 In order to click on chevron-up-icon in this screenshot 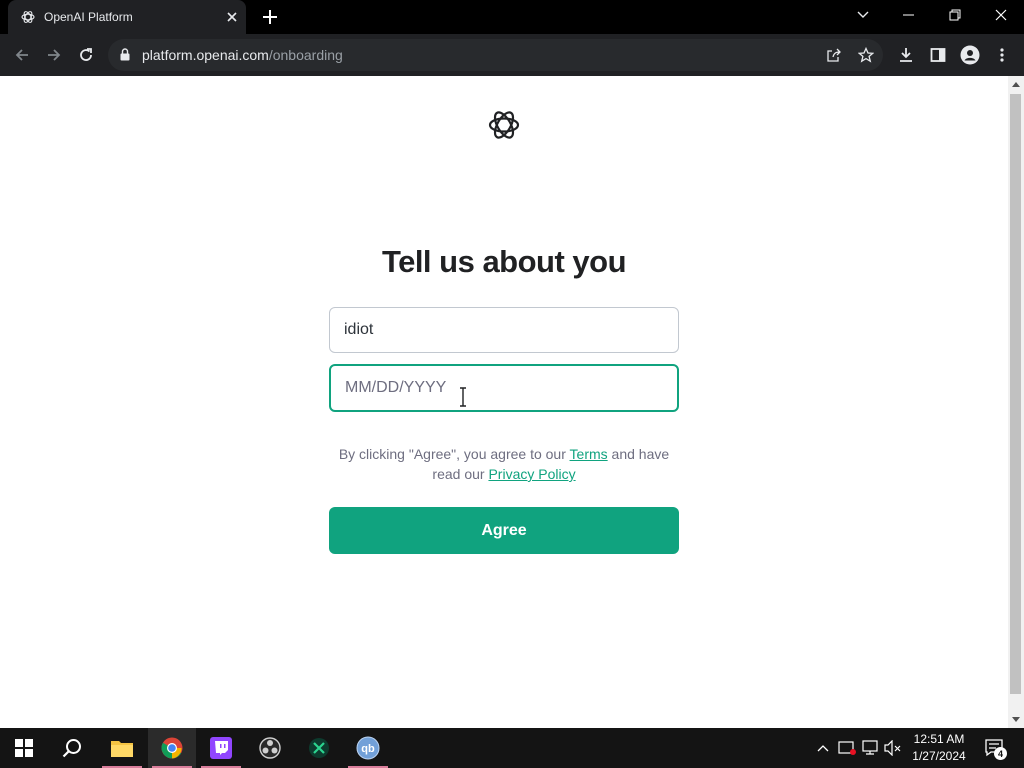, I will do `click(823, 748)`.